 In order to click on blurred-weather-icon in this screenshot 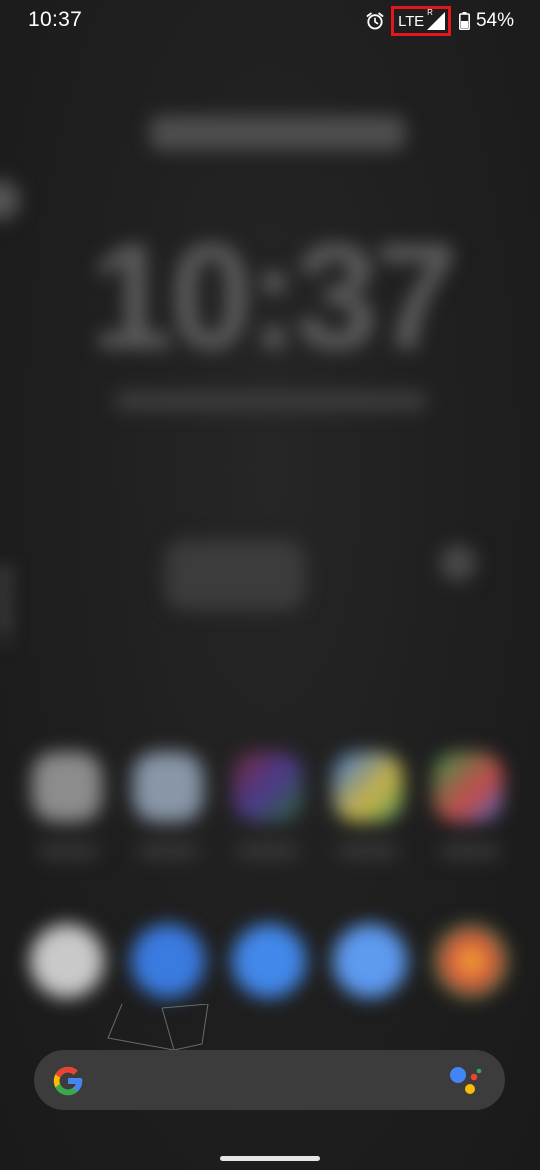, I will do `click(458, 563)`.